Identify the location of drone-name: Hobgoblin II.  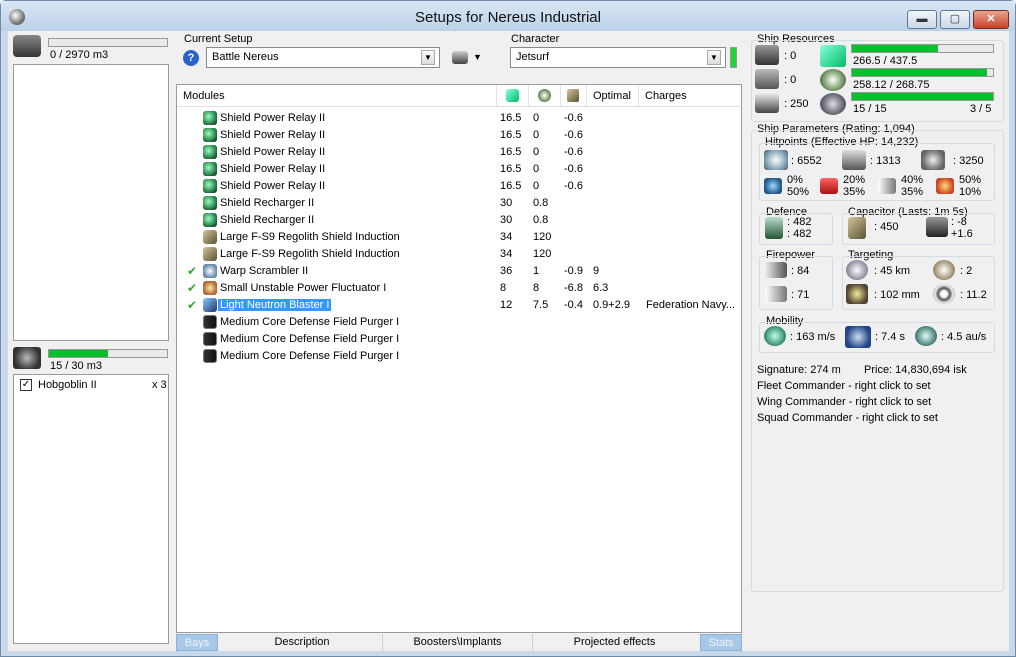
(67, 385).